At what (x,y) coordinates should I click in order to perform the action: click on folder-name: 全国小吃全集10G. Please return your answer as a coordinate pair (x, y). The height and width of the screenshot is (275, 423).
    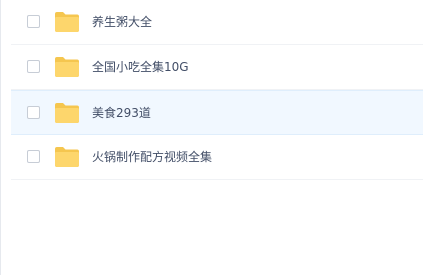
    Looking at the image, I should click on (140, 67).